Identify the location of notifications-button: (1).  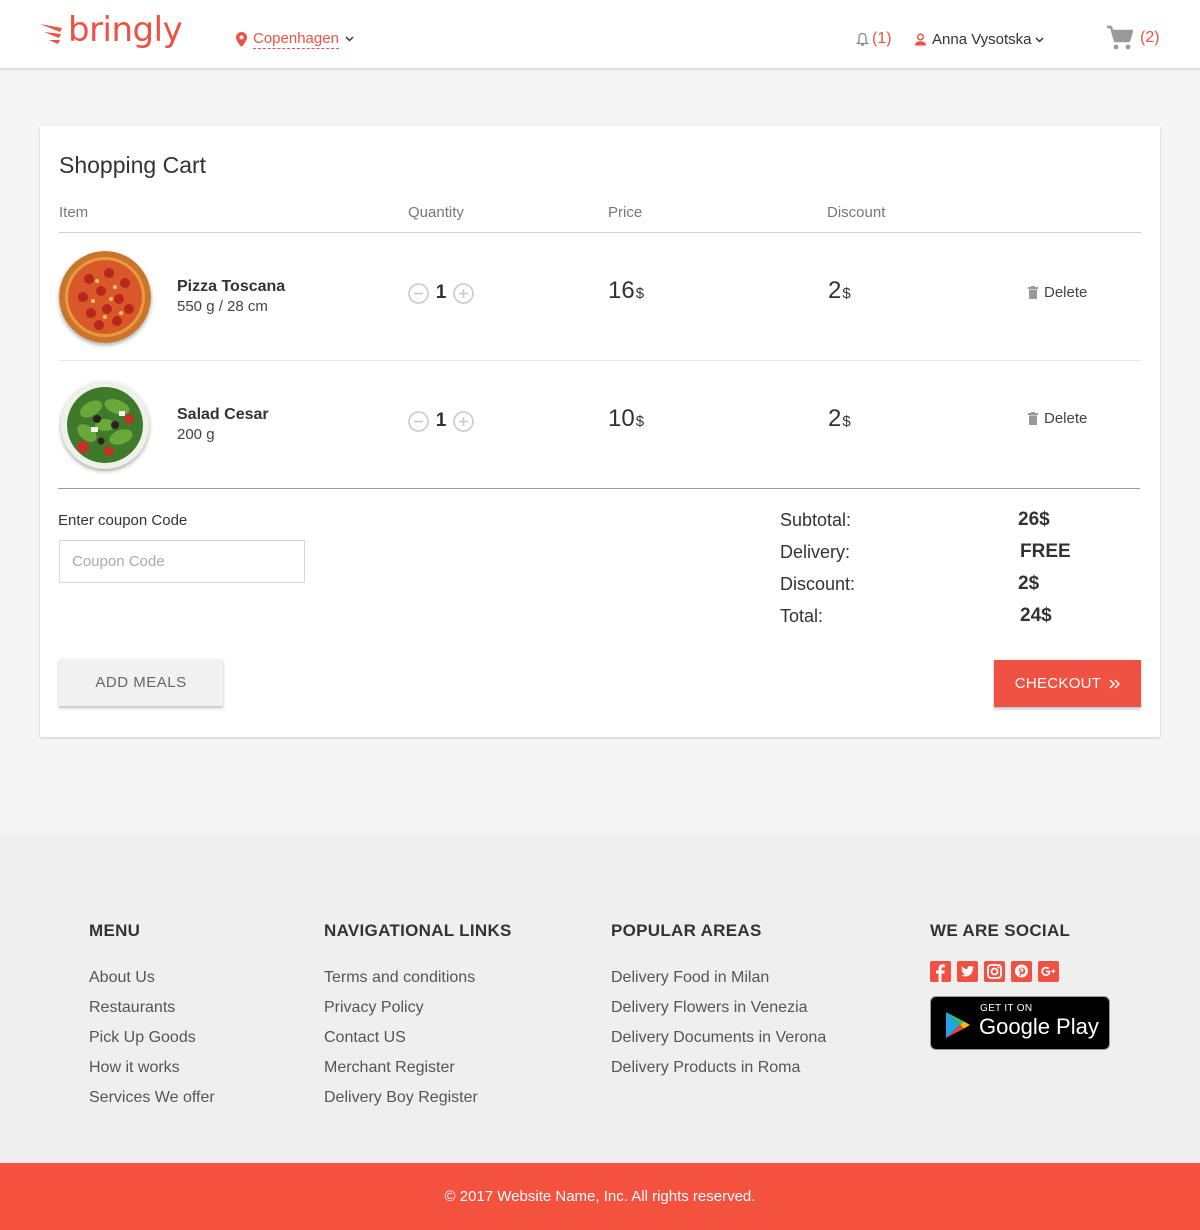
(874, 39).